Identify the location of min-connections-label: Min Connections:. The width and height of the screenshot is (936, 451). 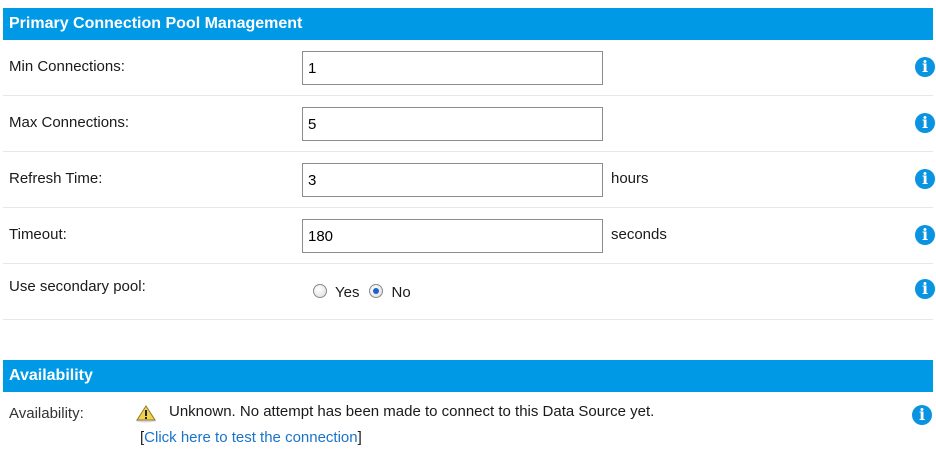
(67, 66).